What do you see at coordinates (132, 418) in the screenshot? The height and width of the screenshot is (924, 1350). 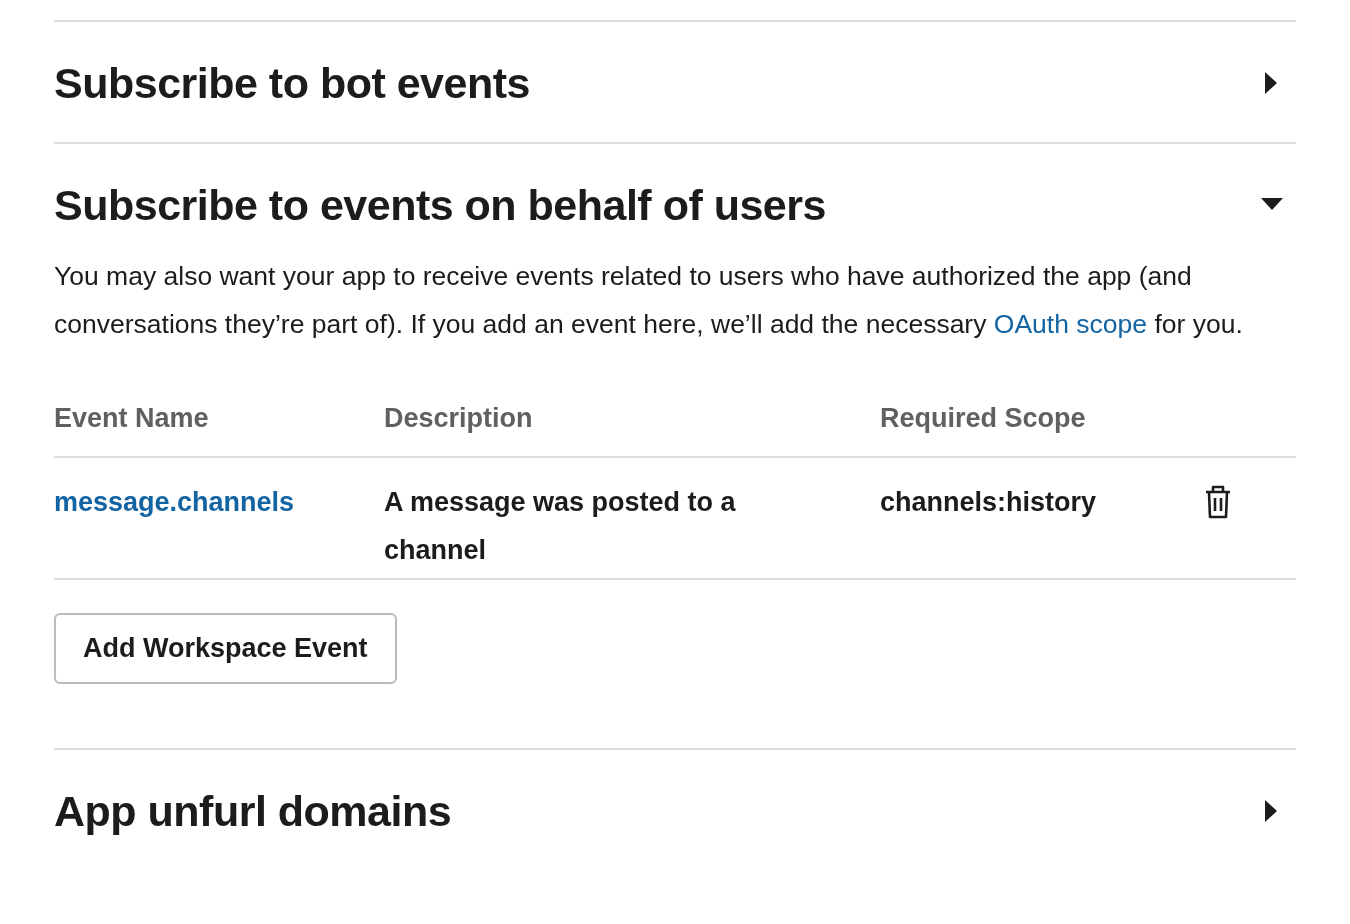 I see `column-header: Event Name` at bounding box center [132, 418].